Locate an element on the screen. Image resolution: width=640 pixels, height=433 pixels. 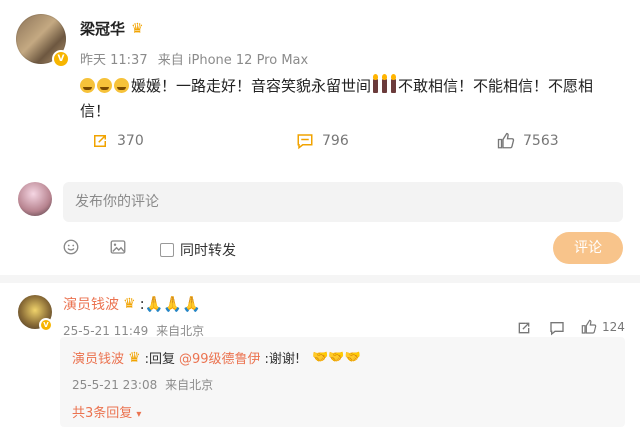
post-text-line2: 信！ is located at coordinates (95, 111).